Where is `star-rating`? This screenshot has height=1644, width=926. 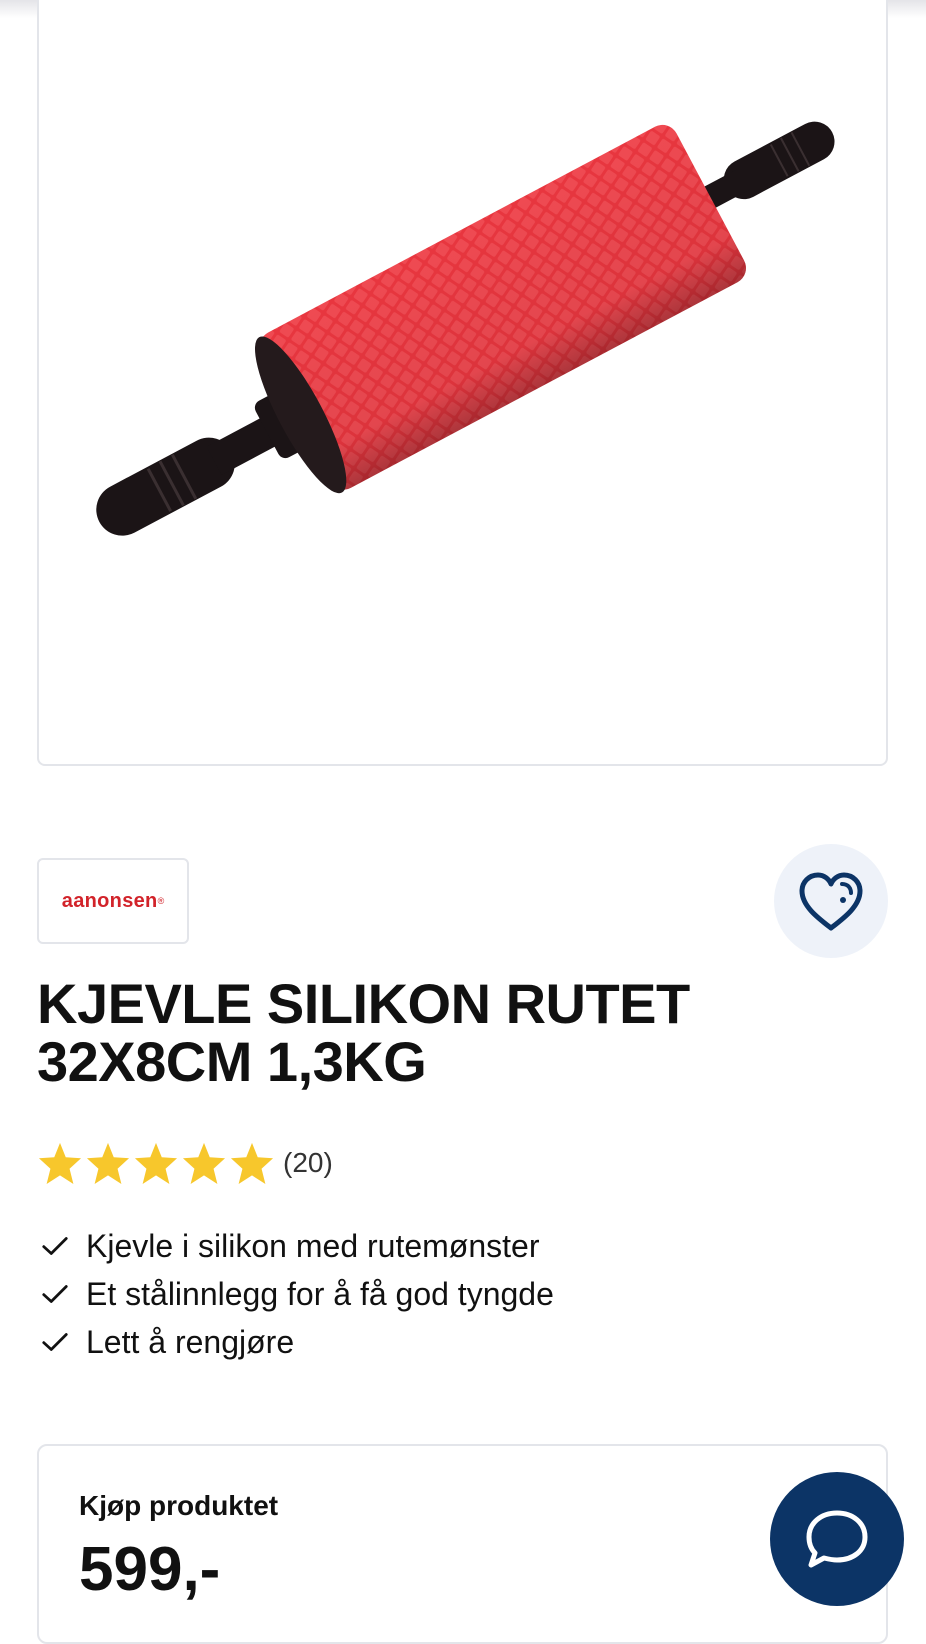 star-rating is located at coordinates (156, 1163).